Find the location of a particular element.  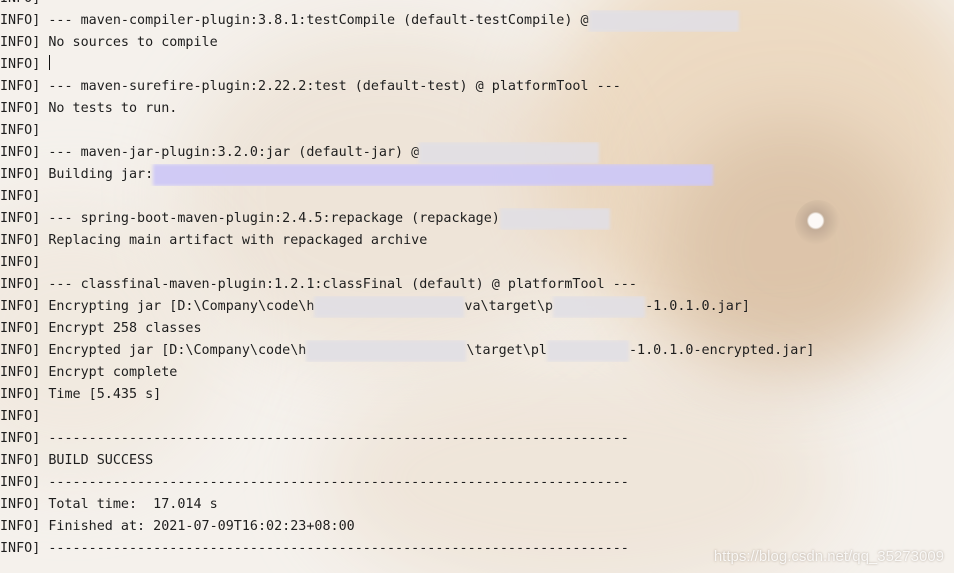

console-line: INFO] Encrypt 258 classes is located at coordinates (477, 329).